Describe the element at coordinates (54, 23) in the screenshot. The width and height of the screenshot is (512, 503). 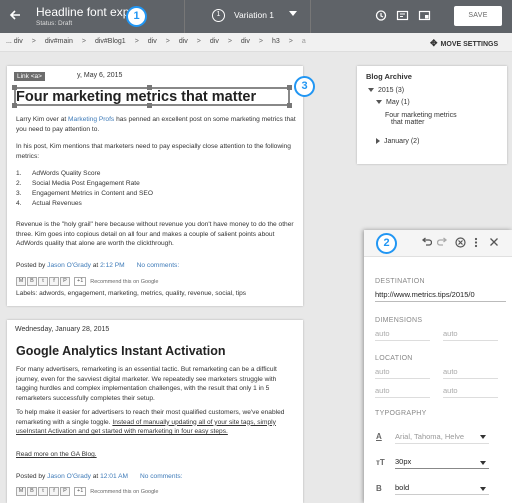
I see `experiment-status: Status: Draft` at that location.